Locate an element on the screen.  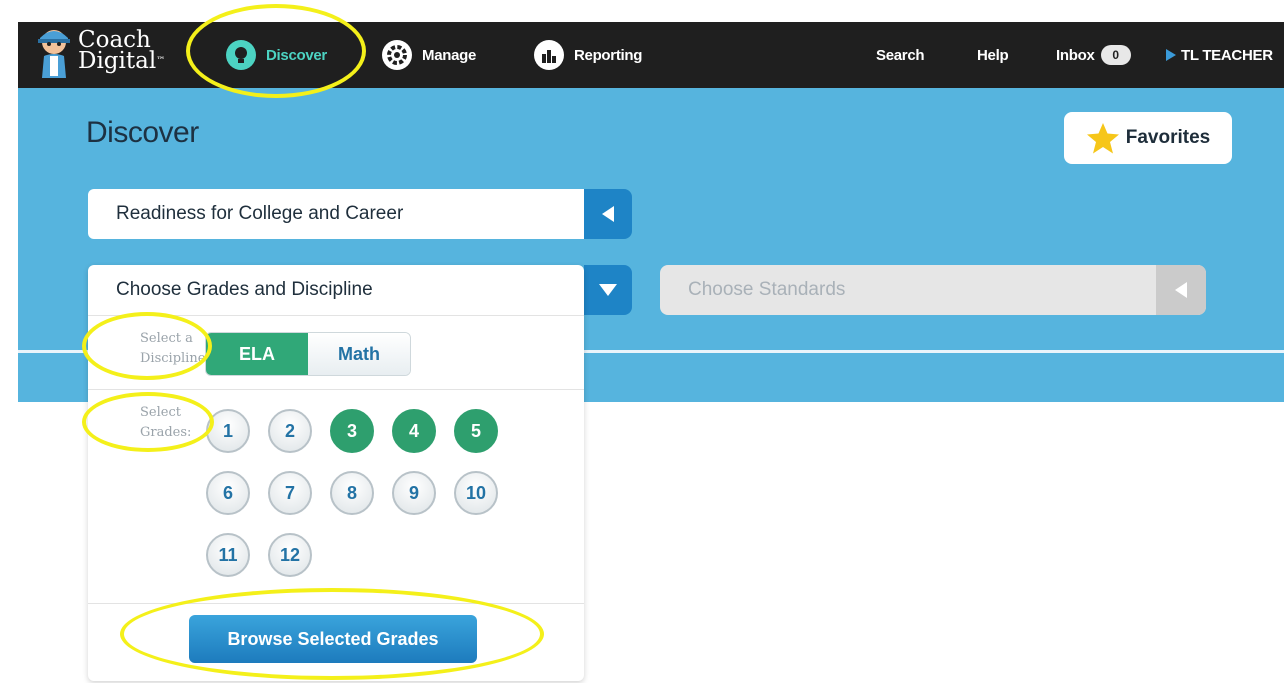
user-menu: TL TEACHER is located at coordinates (1219, 55).